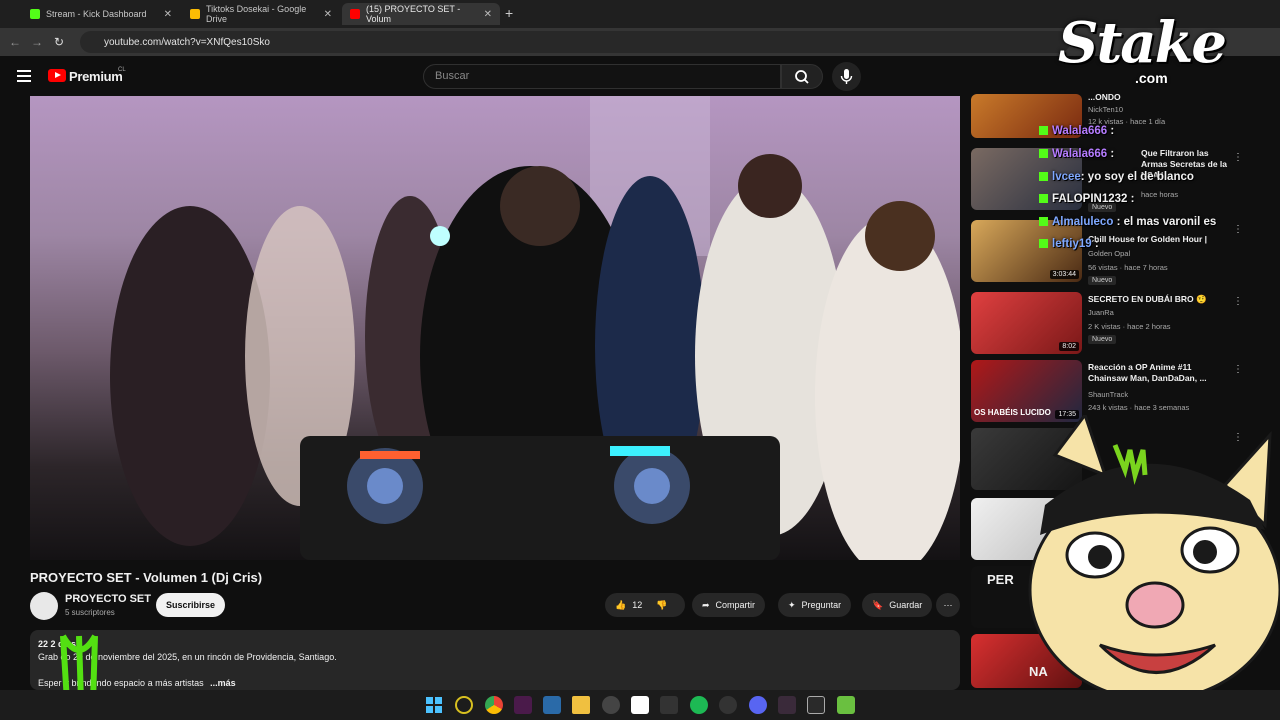 This screenshot has height=720, width=1280. Describe the element at coordinates (1108, 394) in the screenshot. I see `recommendation-channel: ShaunTrack` at that location.